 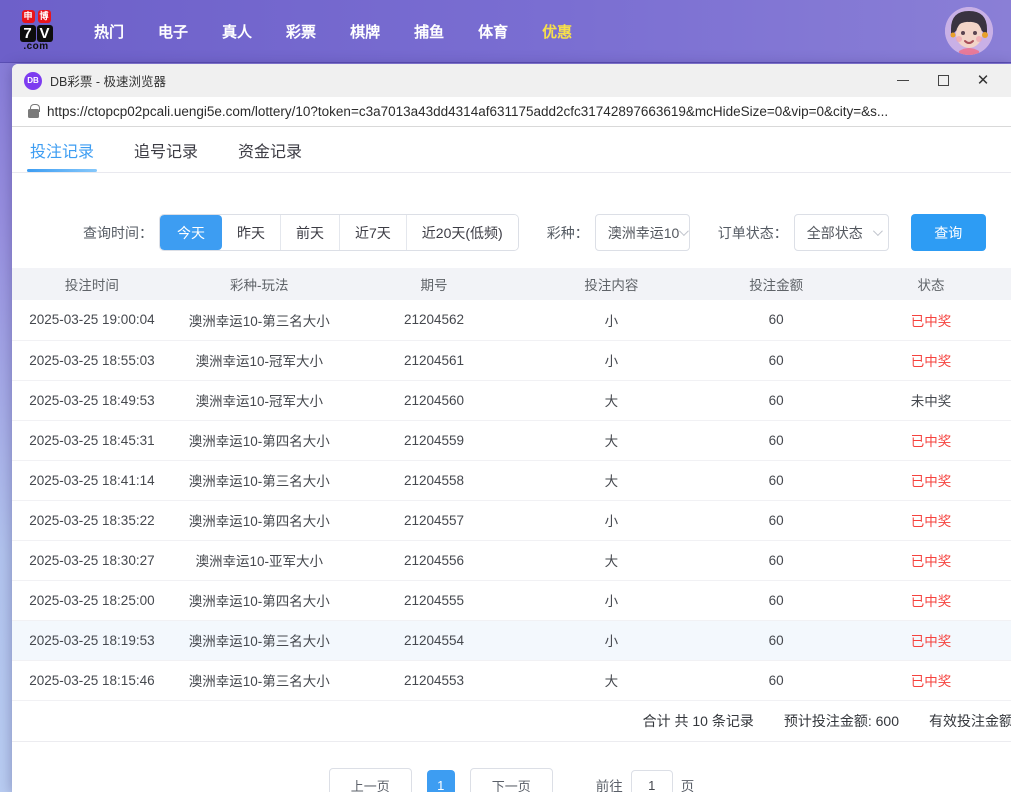 I want to click on cell-bet-time: 2025-03-25 18:25:00, so click(x=92, y=600).